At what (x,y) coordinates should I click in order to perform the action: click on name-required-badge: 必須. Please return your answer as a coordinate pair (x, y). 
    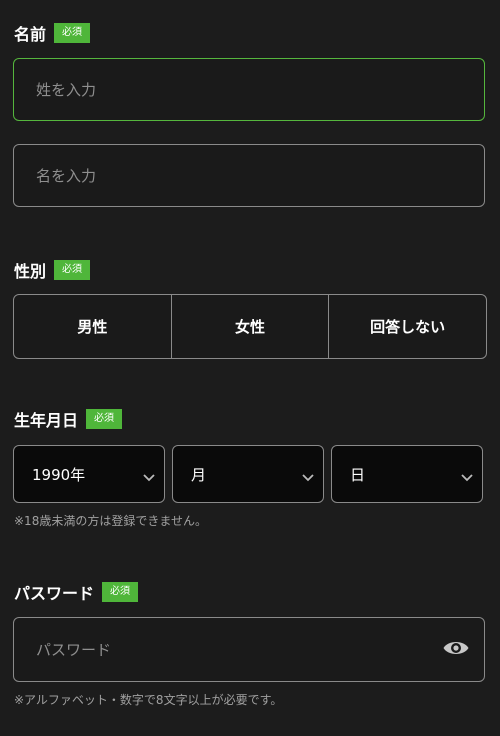
    Looking at the image, I should click on (72, 33).